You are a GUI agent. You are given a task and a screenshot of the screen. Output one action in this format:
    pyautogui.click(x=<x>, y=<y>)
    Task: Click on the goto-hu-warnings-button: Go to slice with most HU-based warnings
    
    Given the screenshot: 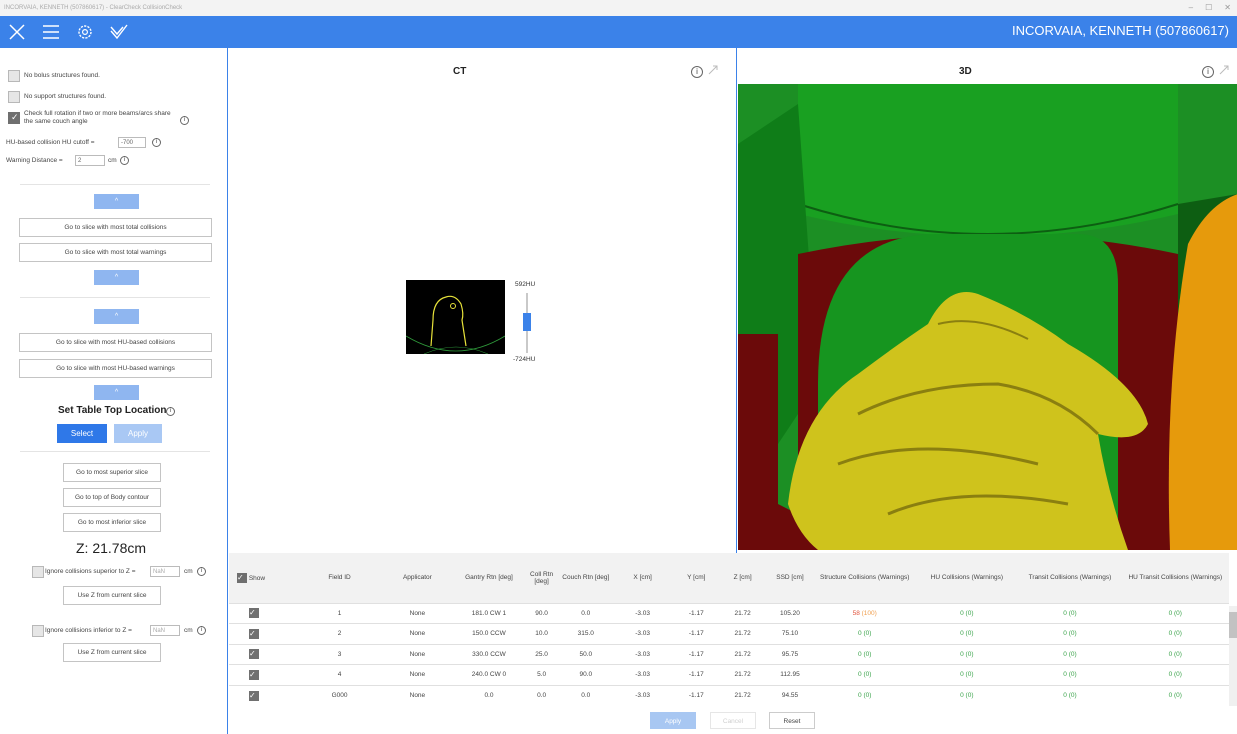 What is the action you would take?
    pyautogui.click(x=115, y=368)
    